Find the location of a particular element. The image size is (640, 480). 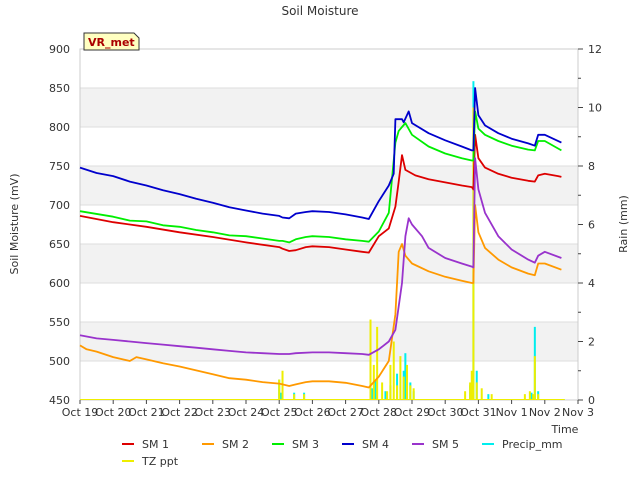

legend-label: SM 3 is located at coordinates (305, 444).